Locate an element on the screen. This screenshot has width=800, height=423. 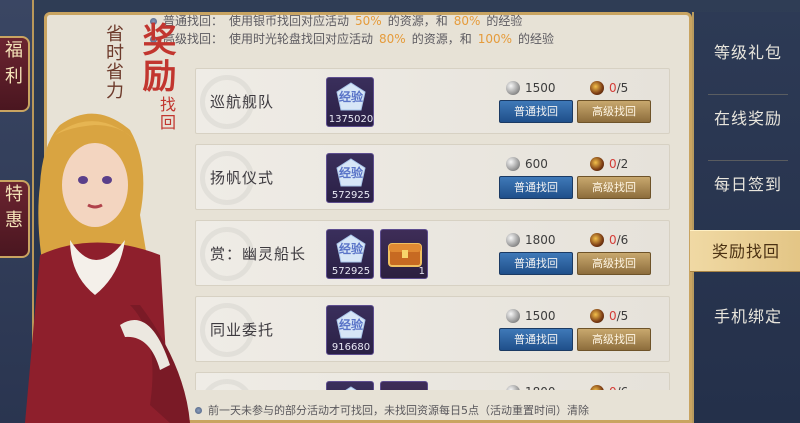
activity-name: 巡航舰队 is located at coordinates (242, 102).